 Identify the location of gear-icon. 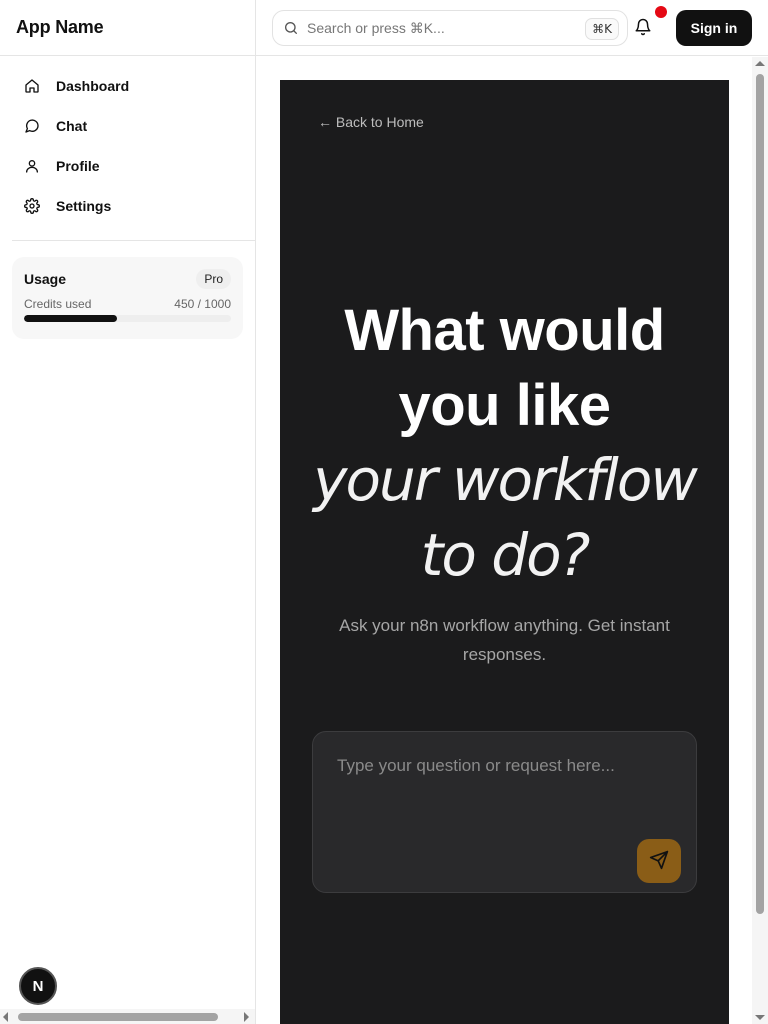
(32, 206).